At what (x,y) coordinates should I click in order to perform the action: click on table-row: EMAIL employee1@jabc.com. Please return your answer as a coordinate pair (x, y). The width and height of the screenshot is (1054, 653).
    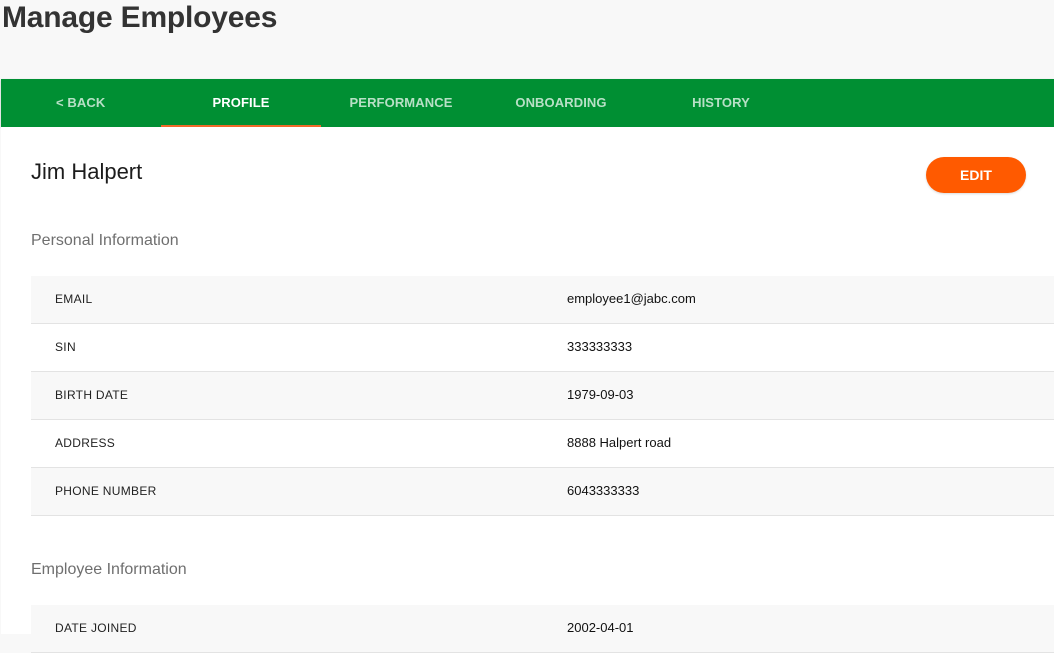
    Looking at the image, I should click on (542, 300).